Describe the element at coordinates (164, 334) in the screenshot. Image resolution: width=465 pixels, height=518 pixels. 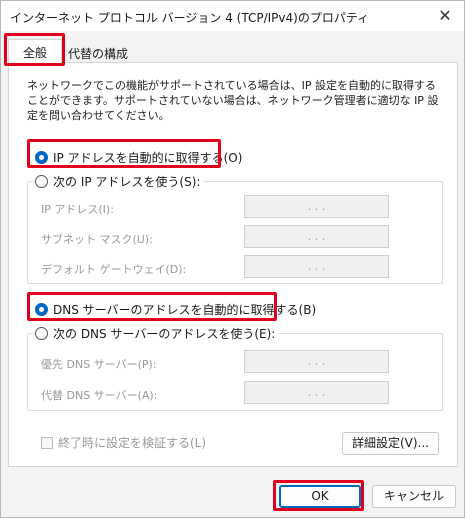
I see `dns-manual-label: 次の DNS サーバーのアドレスを使う(E):` at that location.